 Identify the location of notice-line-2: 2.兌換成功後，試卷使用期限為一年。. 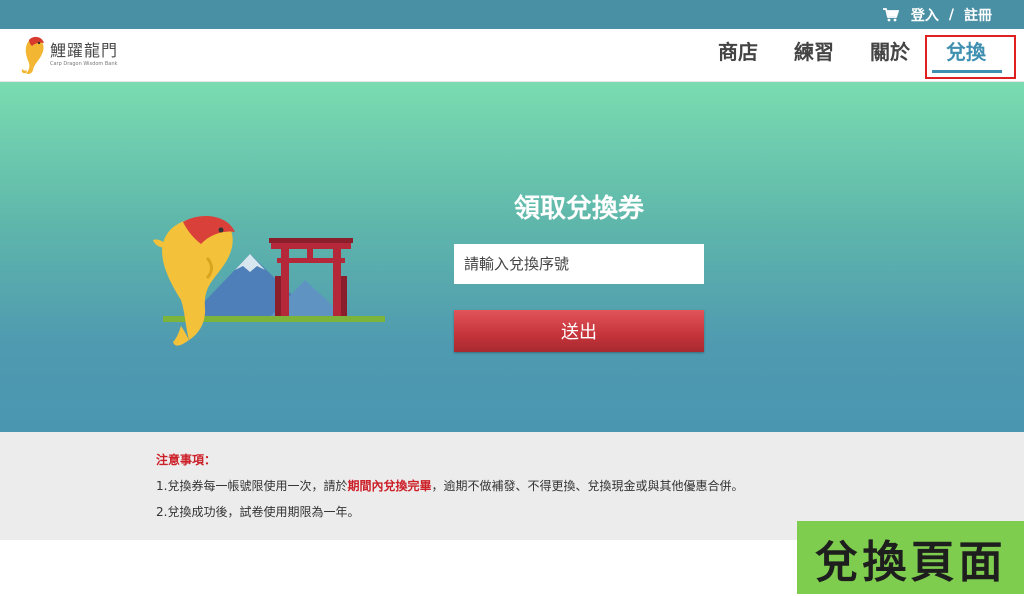
(258, 512).